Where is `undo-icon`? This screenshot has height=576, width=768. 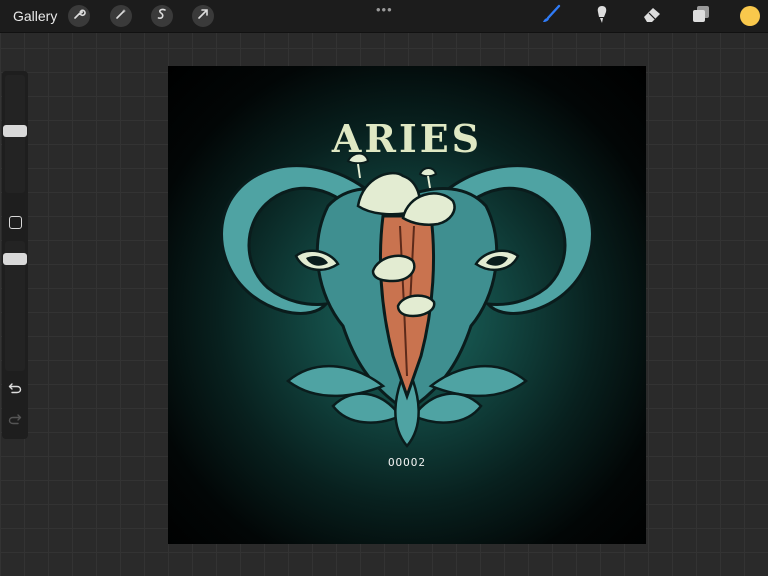
undo-icon is located at coordinates (15, 390).